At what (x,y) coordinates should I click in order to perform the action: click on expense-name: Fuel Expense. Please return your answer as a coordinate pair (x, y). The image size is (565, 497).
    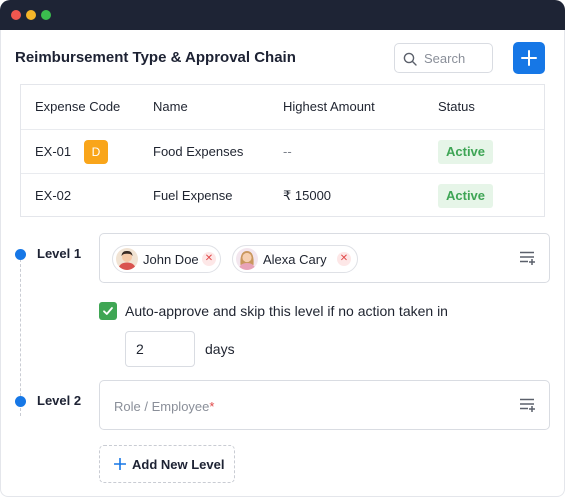
    Looking at the image, I should click on (193, 195).